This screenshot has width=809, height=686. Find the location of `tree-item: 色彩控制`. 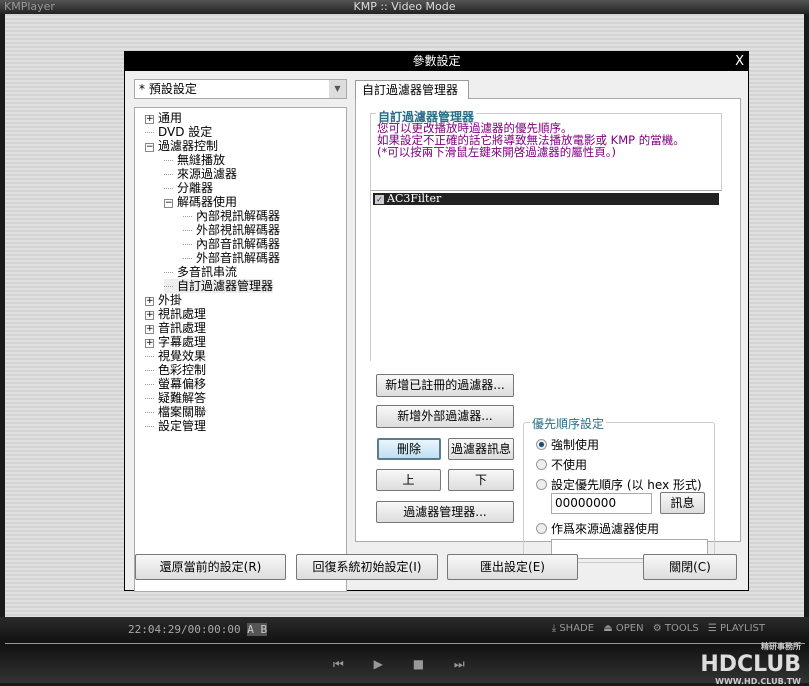

tree-item: 色彩控制 is located at coordinates (175, 370).